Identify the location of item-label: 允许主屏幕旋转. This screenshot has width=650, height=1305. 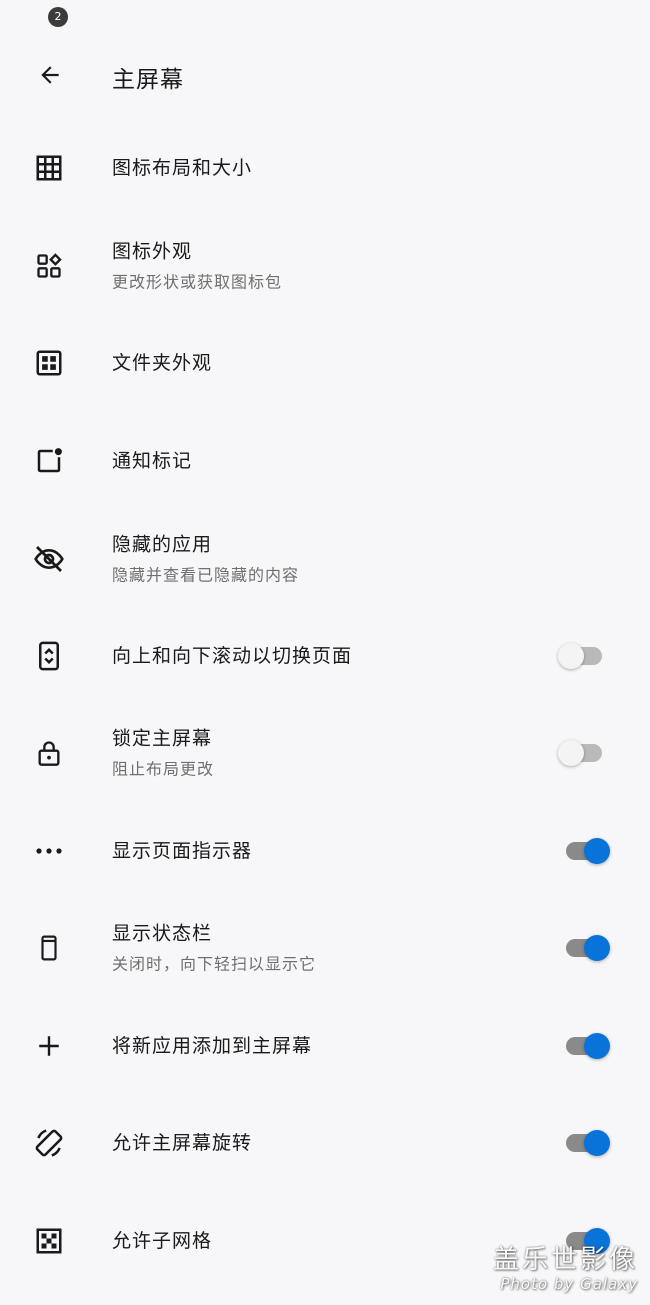
(182, 1143).